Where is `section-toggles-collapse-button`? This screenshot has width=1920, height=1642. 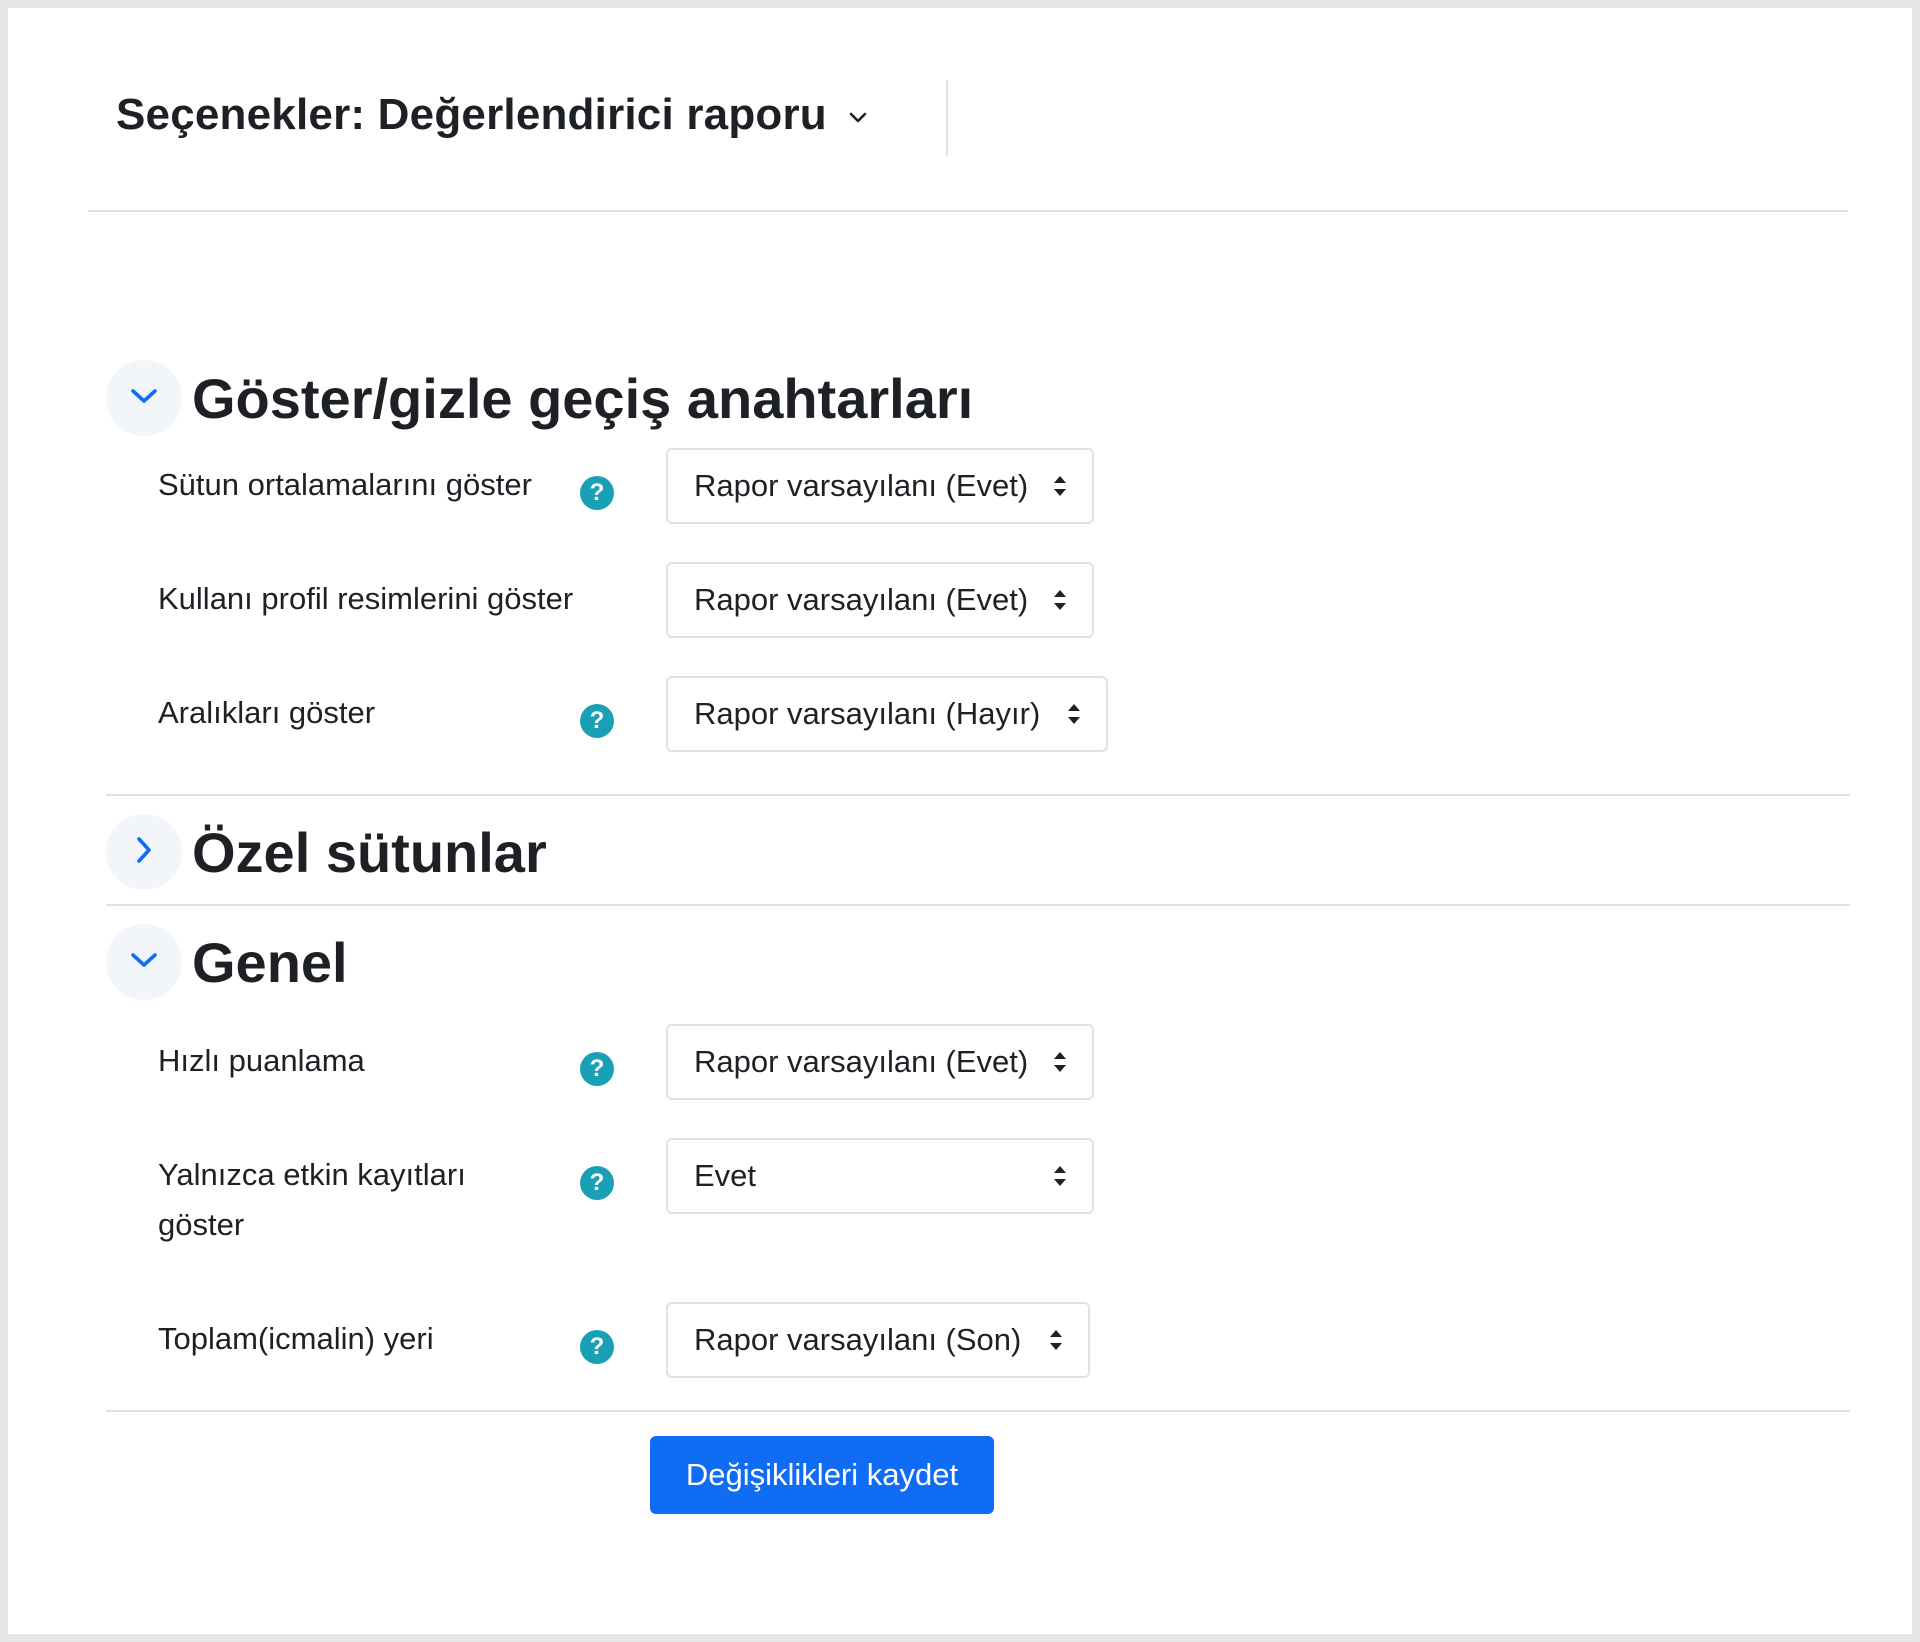 section-toggles-collapse-button is located at coordinates (144, 398).